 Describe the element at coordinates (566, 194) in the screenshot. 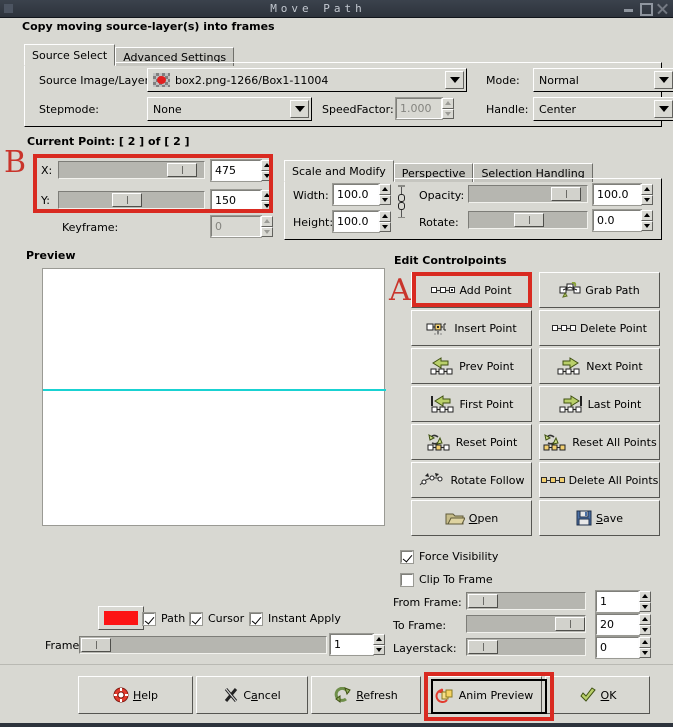

I see `opacity-slider-handle` at that location.